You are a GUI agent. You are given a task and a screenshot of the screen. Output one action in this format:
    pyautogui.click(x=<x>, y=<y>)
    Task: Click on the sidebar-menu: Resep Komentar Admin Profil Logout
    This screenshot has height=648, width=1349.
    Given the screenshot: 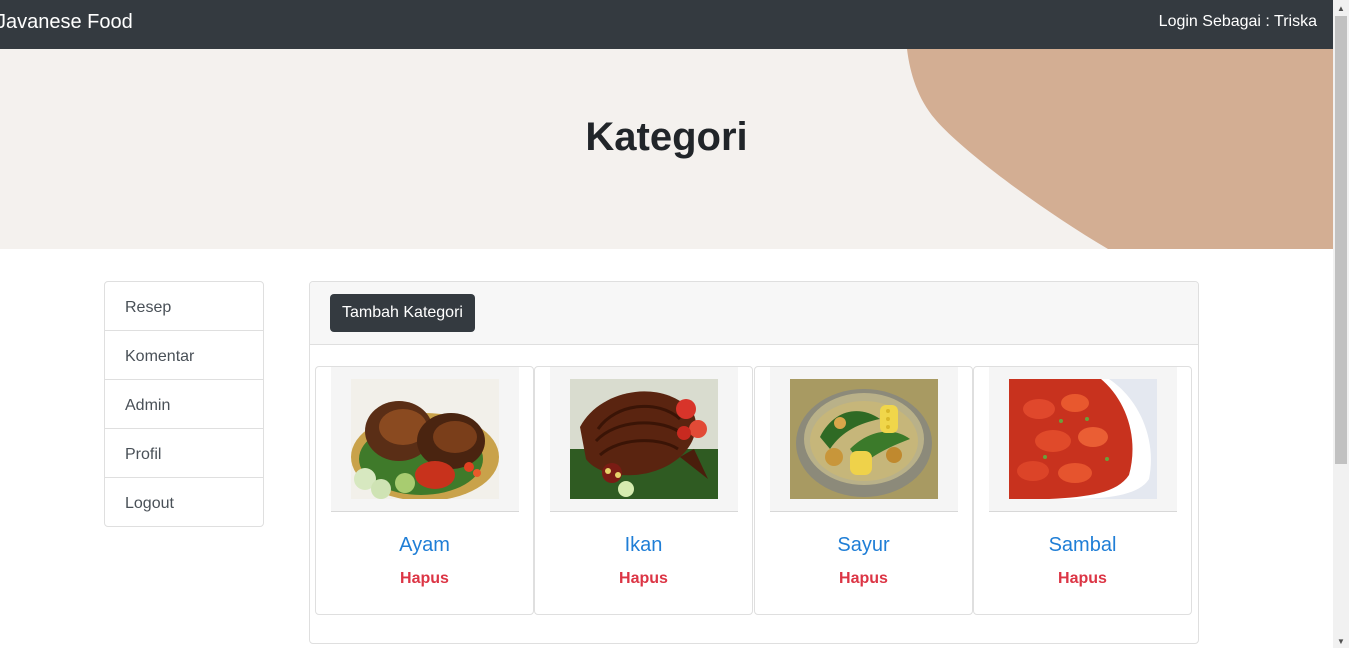 What is the action you would take?
    pyautogui.click(x=184, y=404)
    